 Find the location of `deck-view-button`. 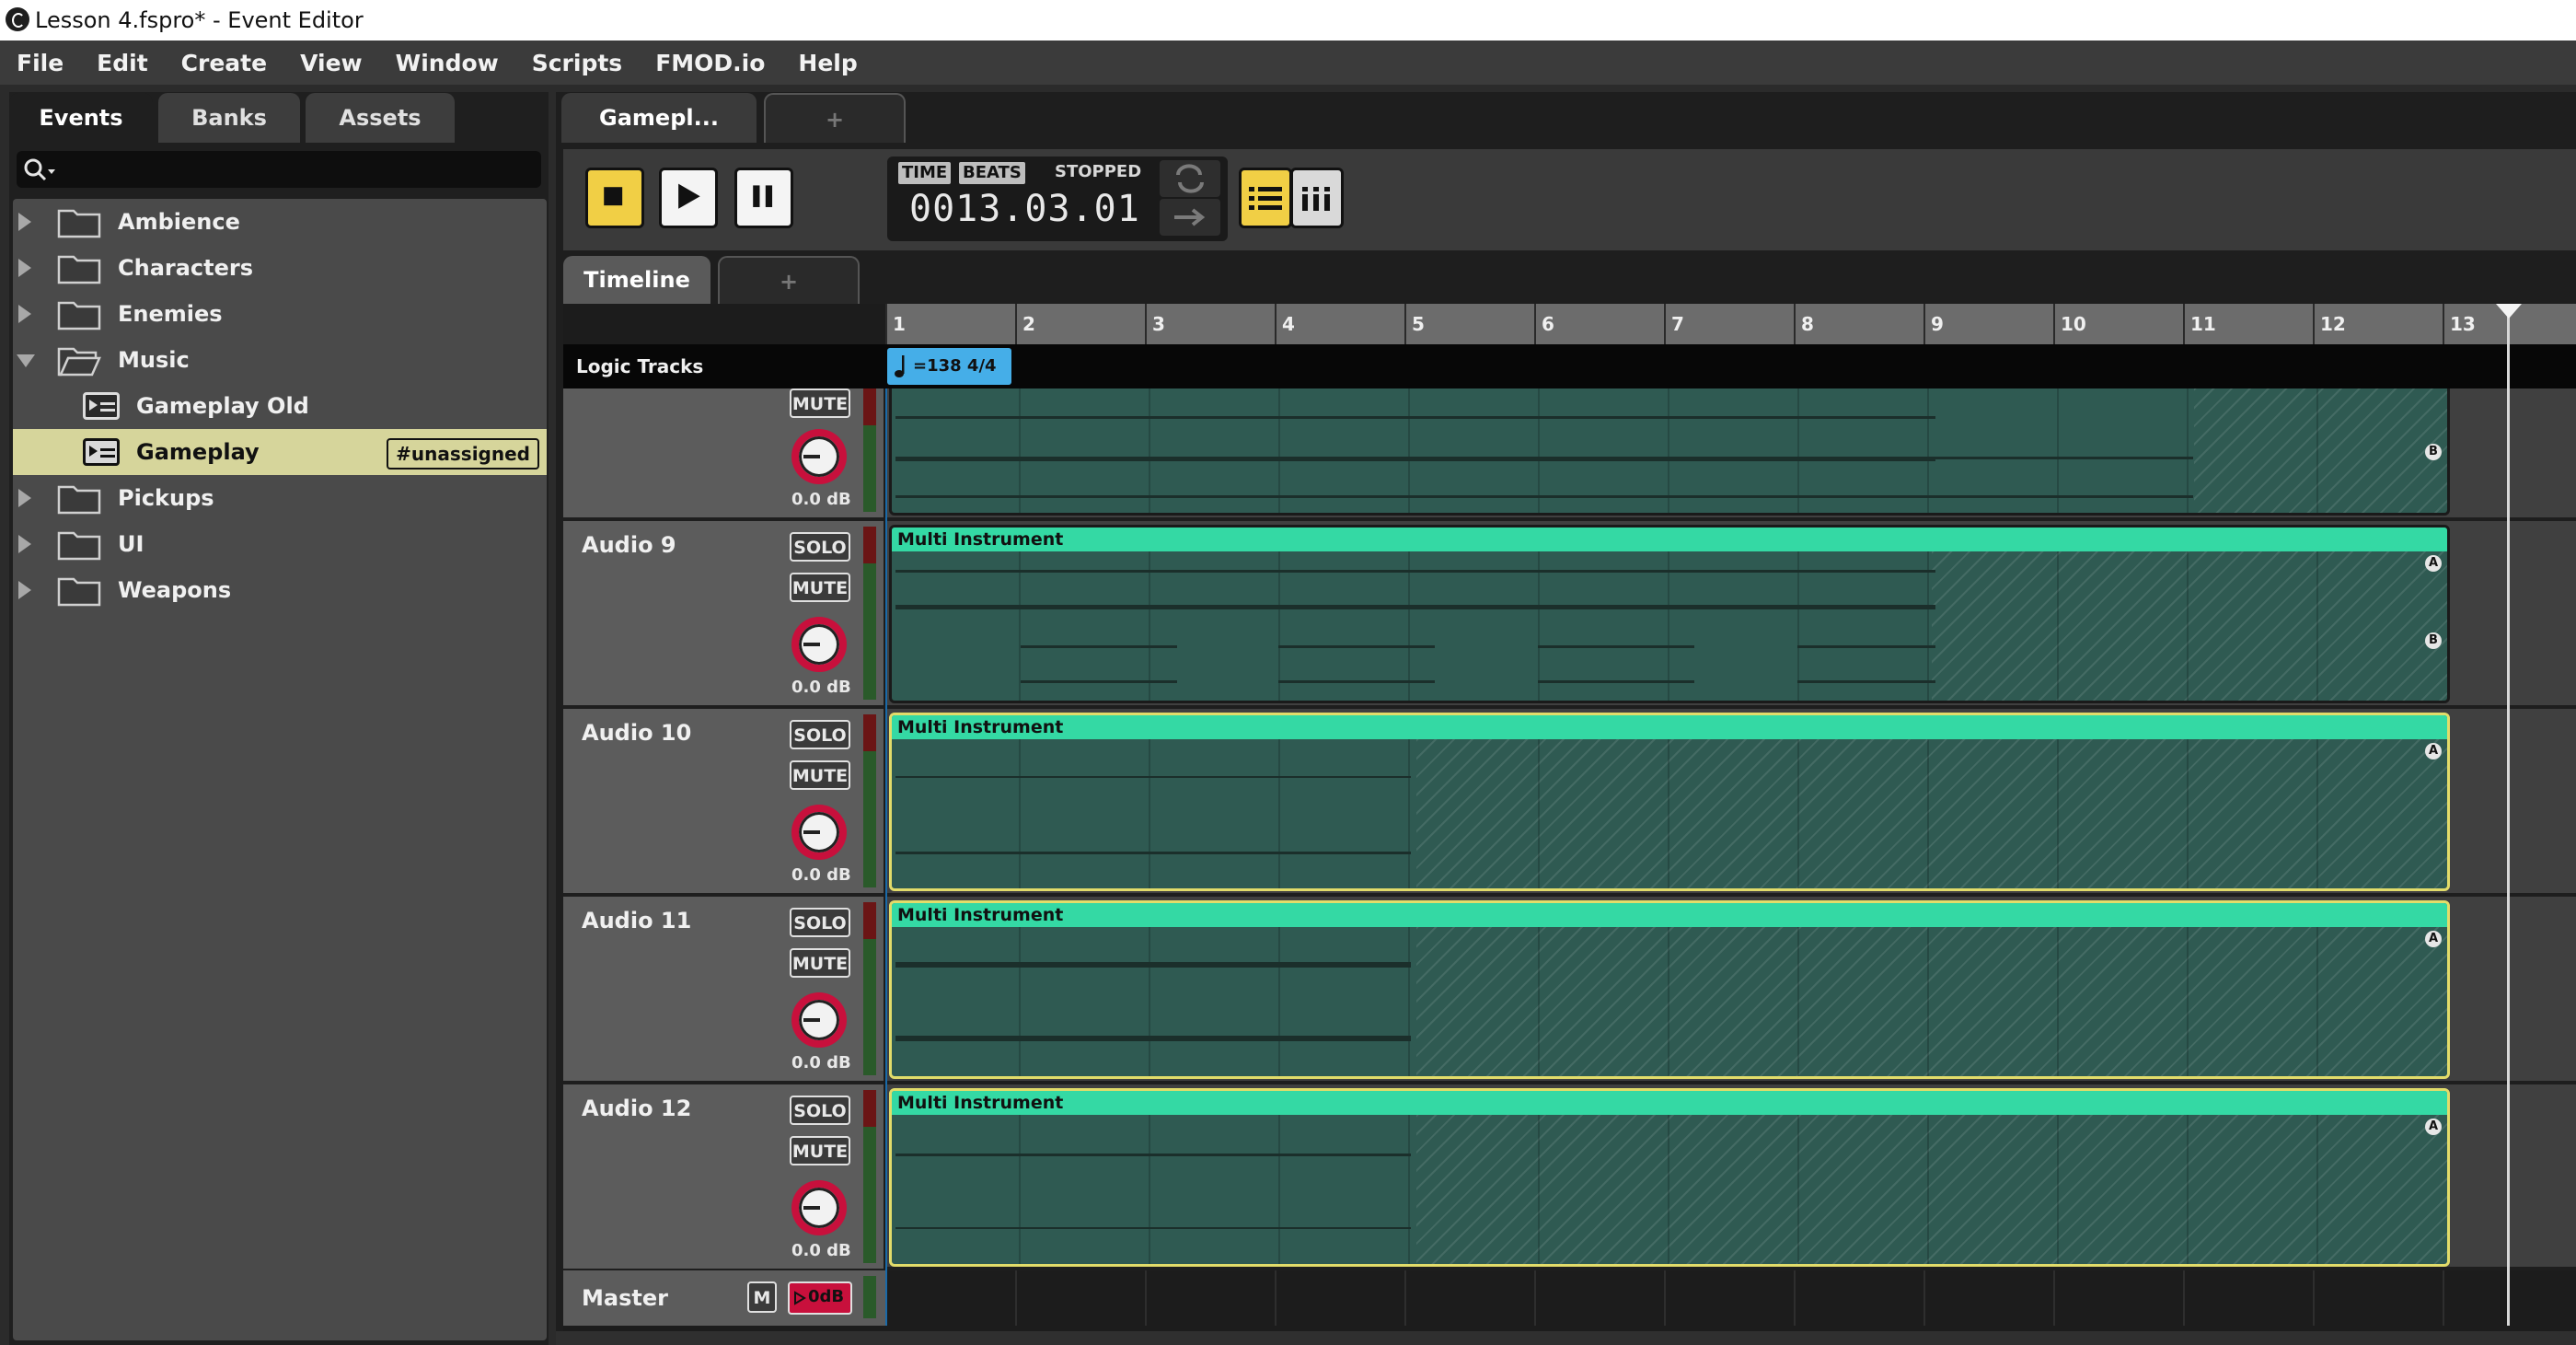

deck-view-button is located at coordinates (1317, 198).